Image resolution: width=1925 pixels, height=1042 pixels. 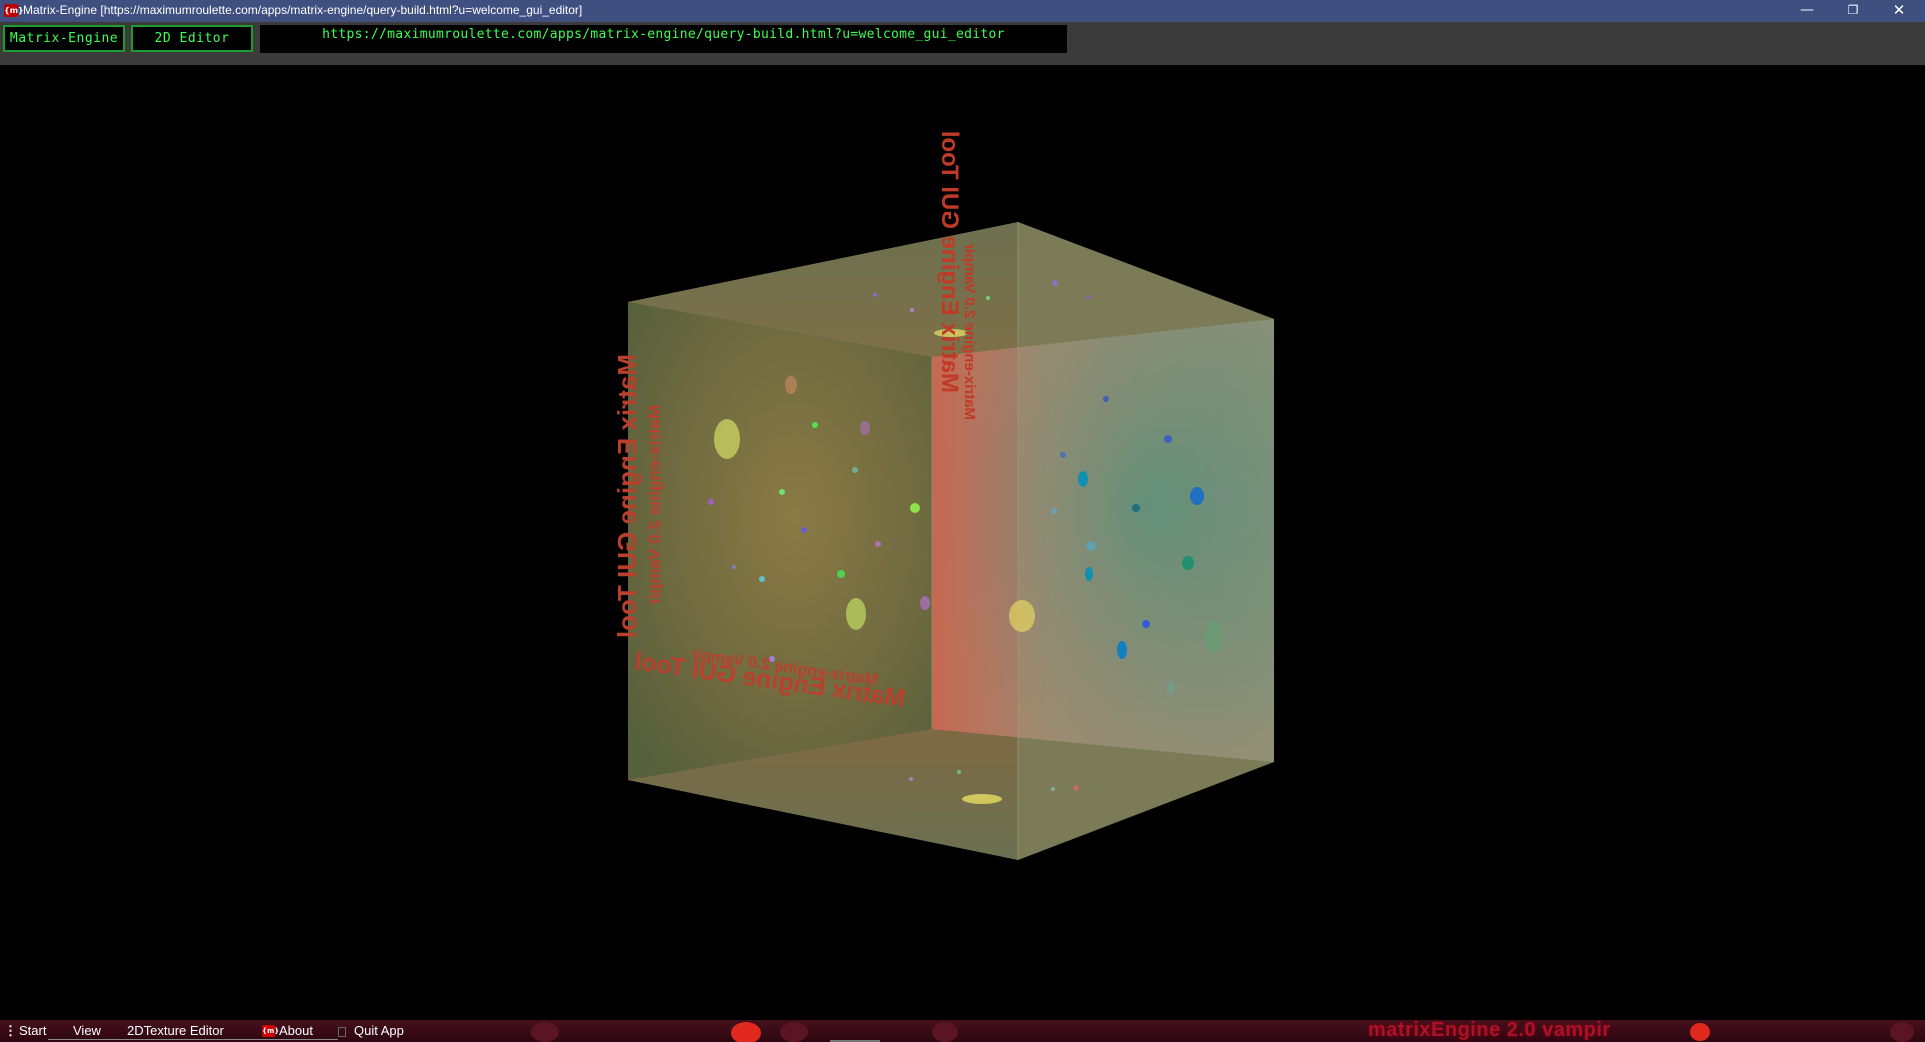 What do you see at coordinates (654, 505) in the screenshot?
I see `left-face-subtitle: Matrix-engine 2.0 Vampir` at bounding box center [654, 505].